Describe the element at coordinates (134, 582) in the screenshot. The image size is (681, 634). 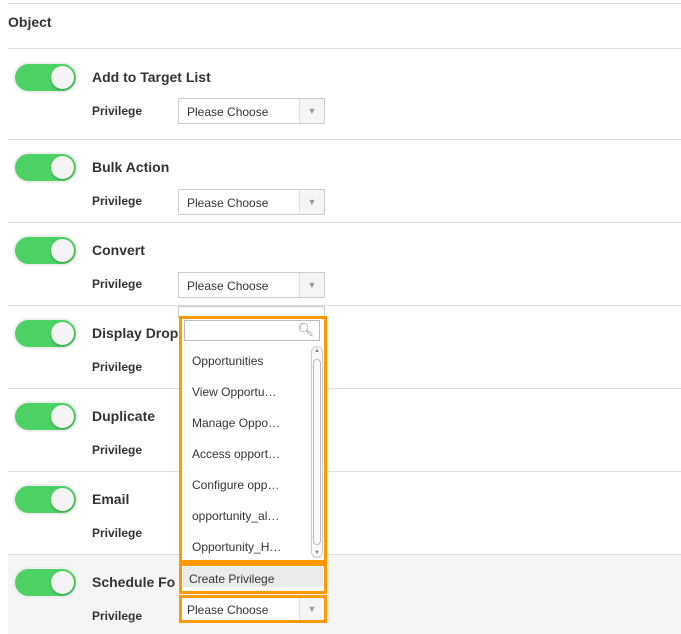
I see `row-title: Schedule Fo` at that location.